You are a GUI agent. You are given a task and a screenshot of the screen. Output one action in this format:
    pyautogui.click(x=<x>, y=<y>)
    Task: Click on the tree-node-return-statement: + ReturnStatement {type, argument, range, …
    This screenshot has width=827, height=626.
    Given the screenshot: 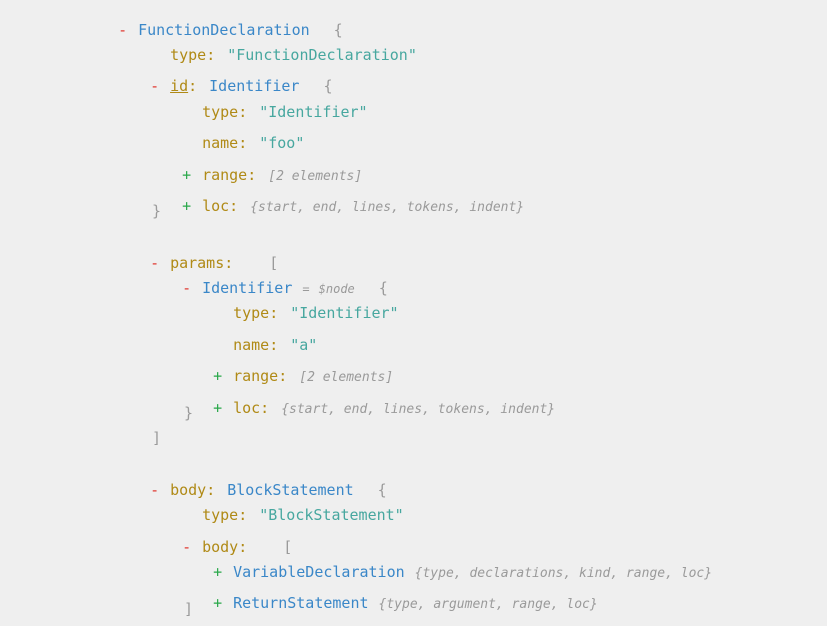 What is the action you would take?
    pyautogui.click(x=396, y=594)
    